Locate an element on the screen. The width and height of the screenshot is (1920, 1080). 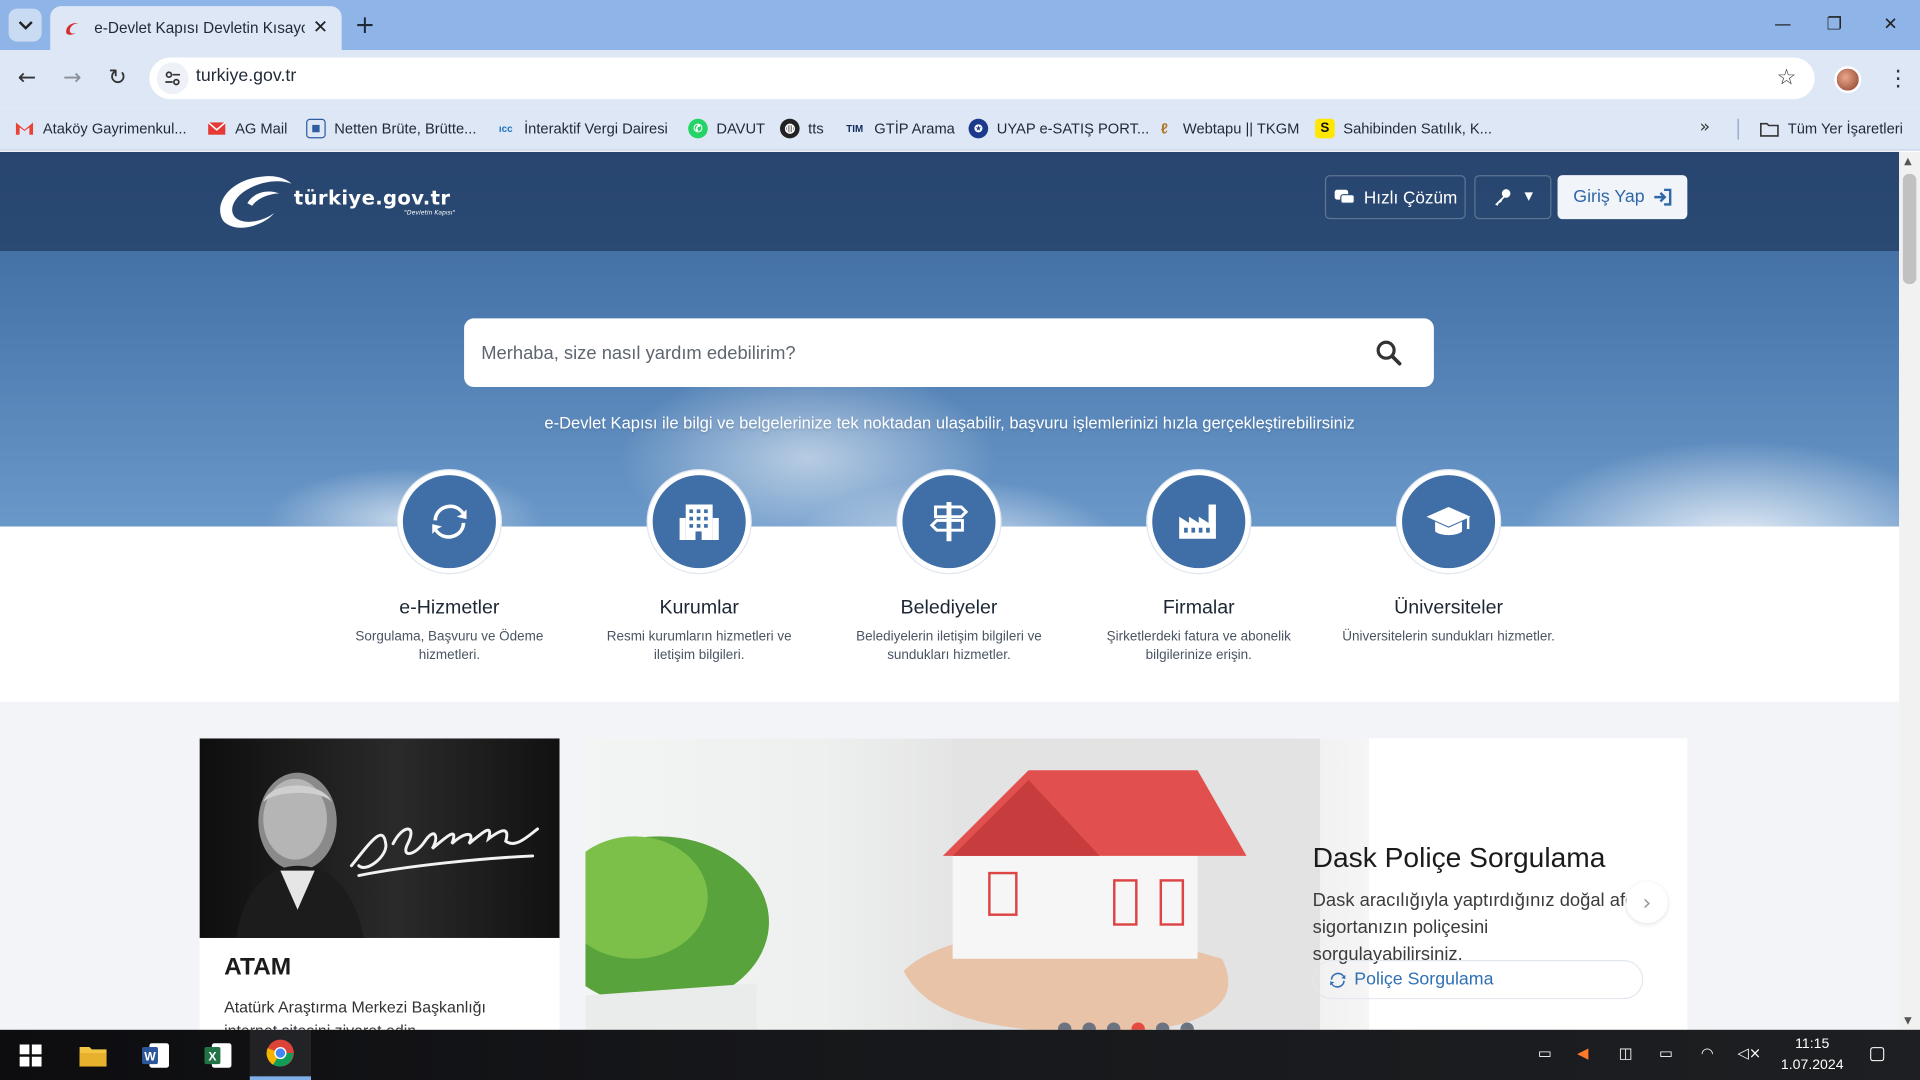
bookmark-item: ıᴄᴄ İnteraktif Vergi Dairesi is located at coordinates (582, 128).